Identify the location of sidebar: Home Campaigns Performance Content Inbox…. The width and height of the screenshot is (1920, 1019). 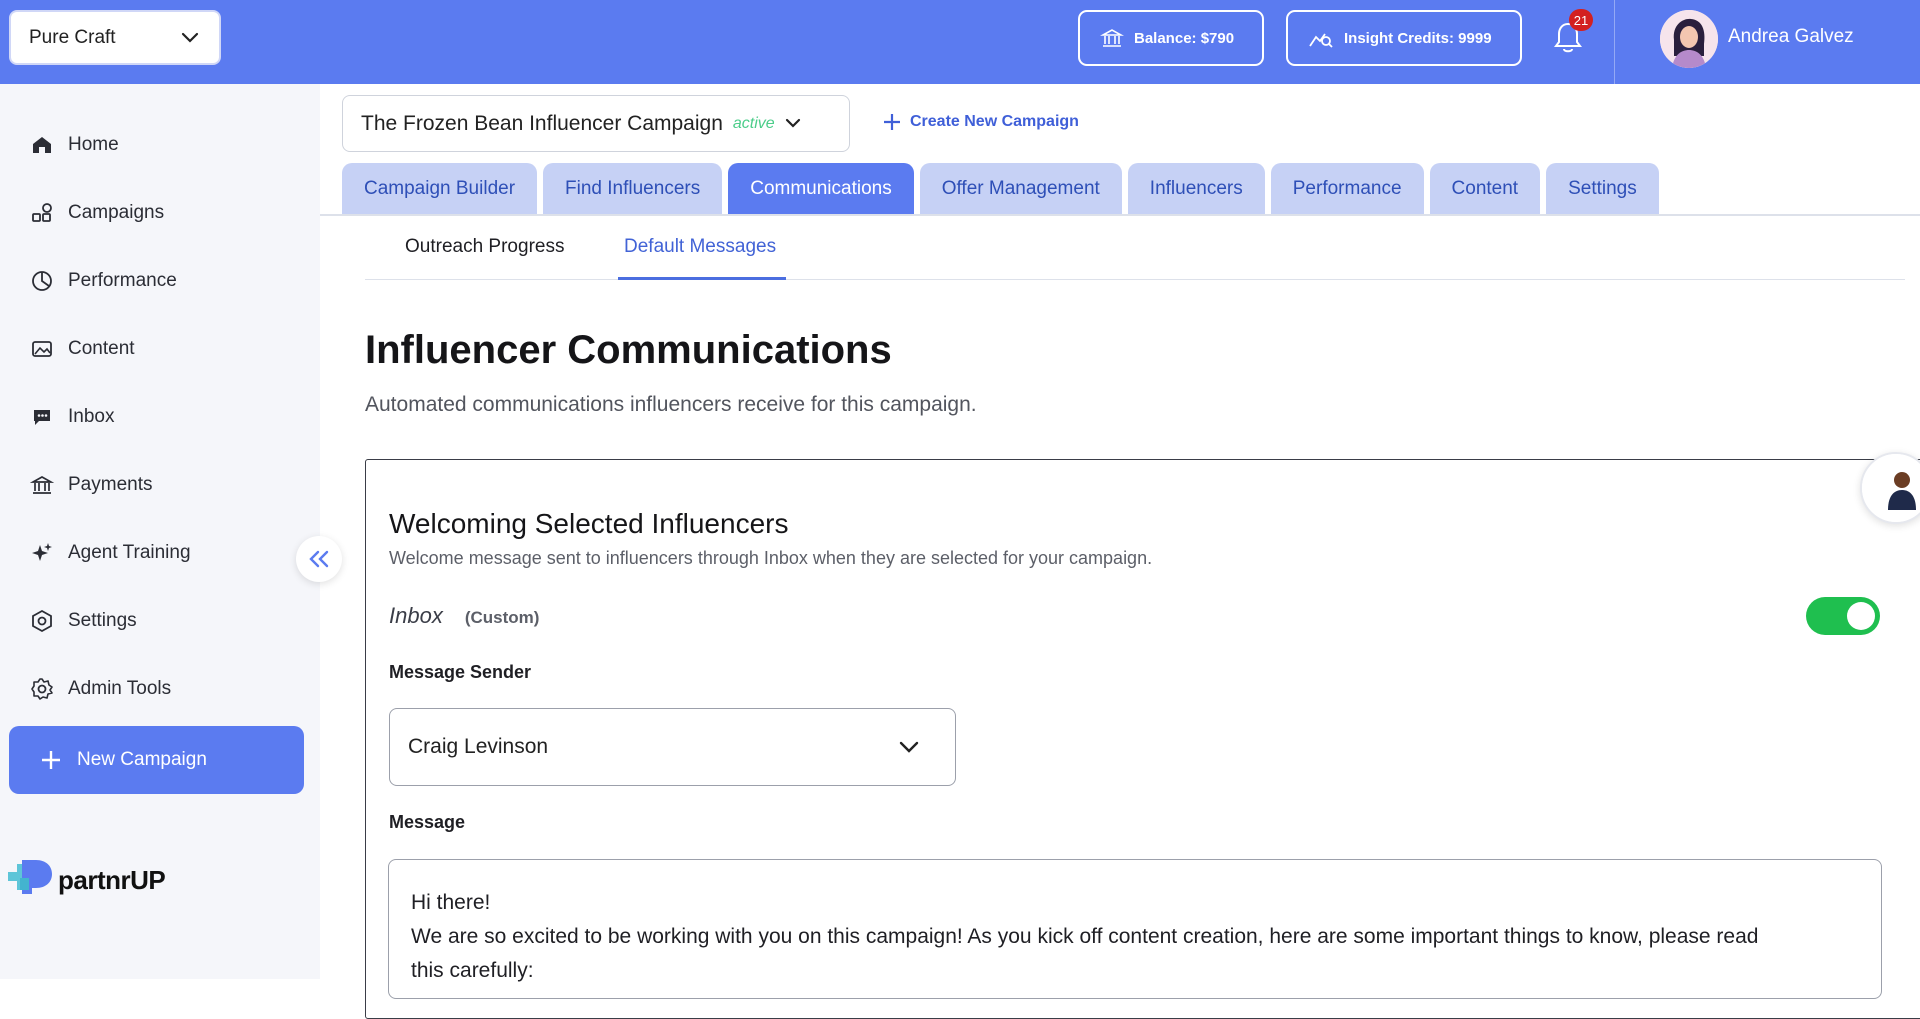
(160, 531).